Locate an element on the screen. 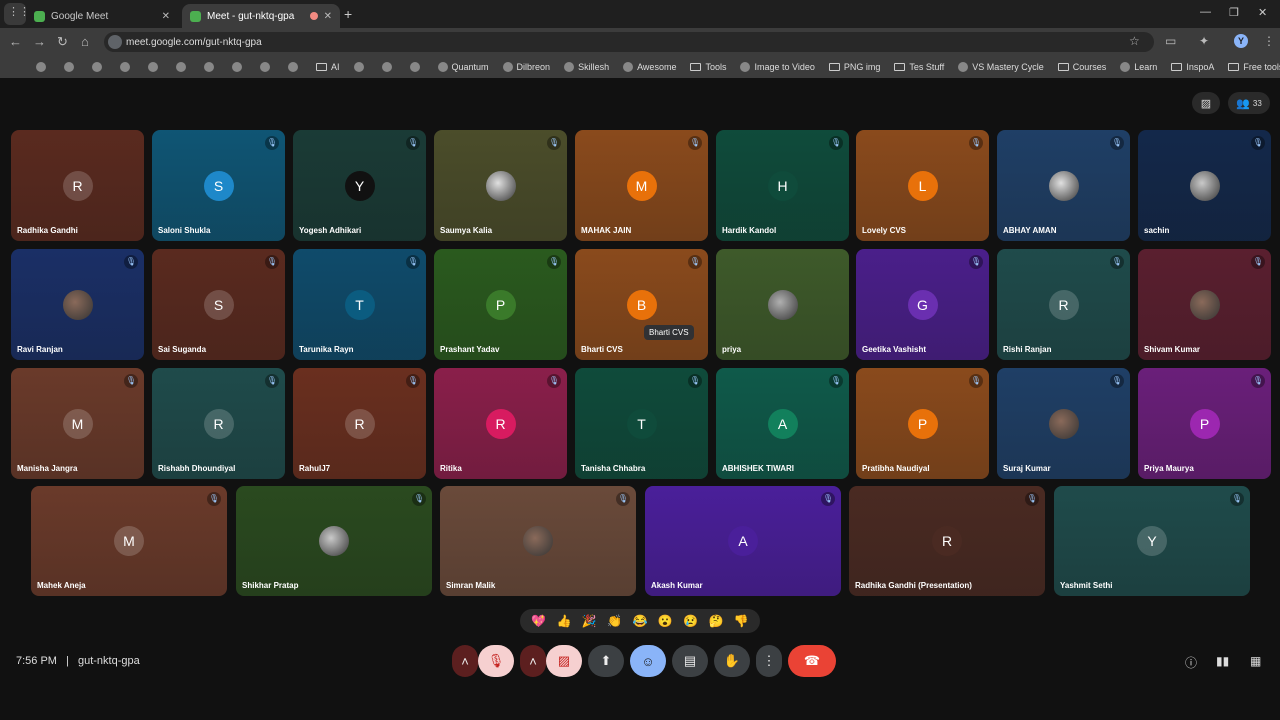 Image resolution: width=1280 pixels, height=720 pixels. participant-tile: S Saloni Shukla 🎙 is located at coordinates (218, 185).